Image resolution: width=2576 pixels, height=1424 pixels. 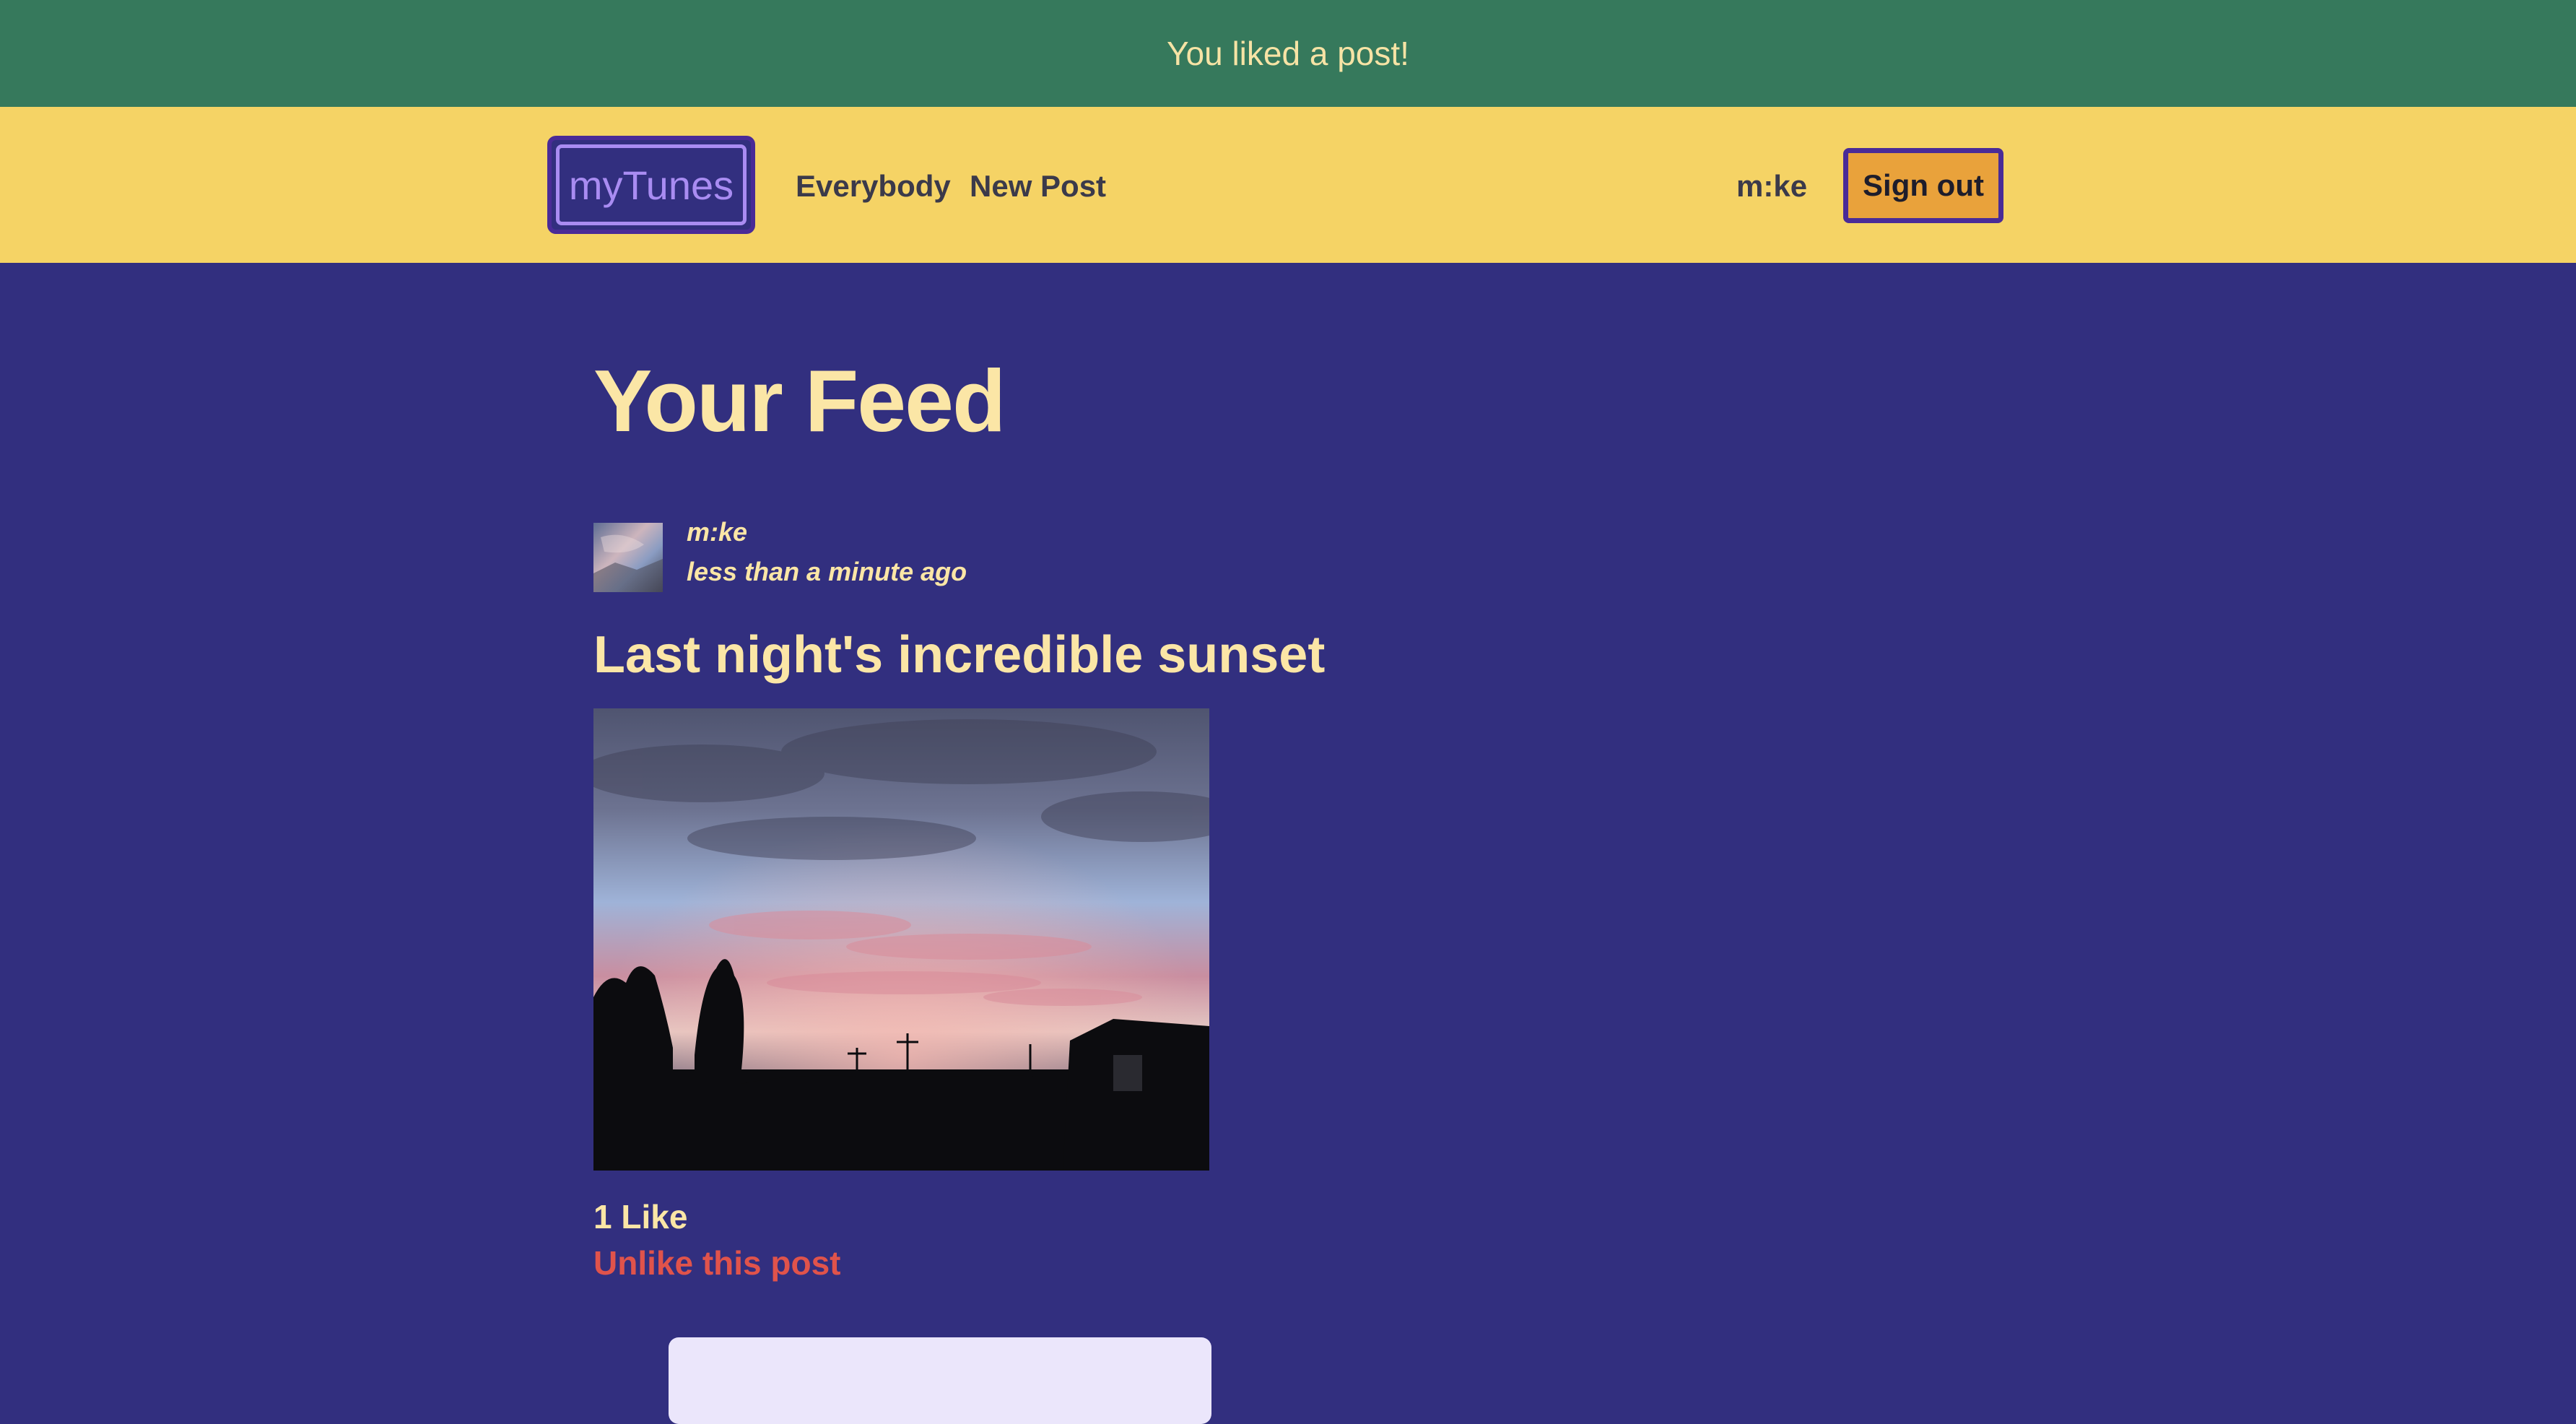 I want to click on nav-username: m:ke, so click(x=1772, y=186).